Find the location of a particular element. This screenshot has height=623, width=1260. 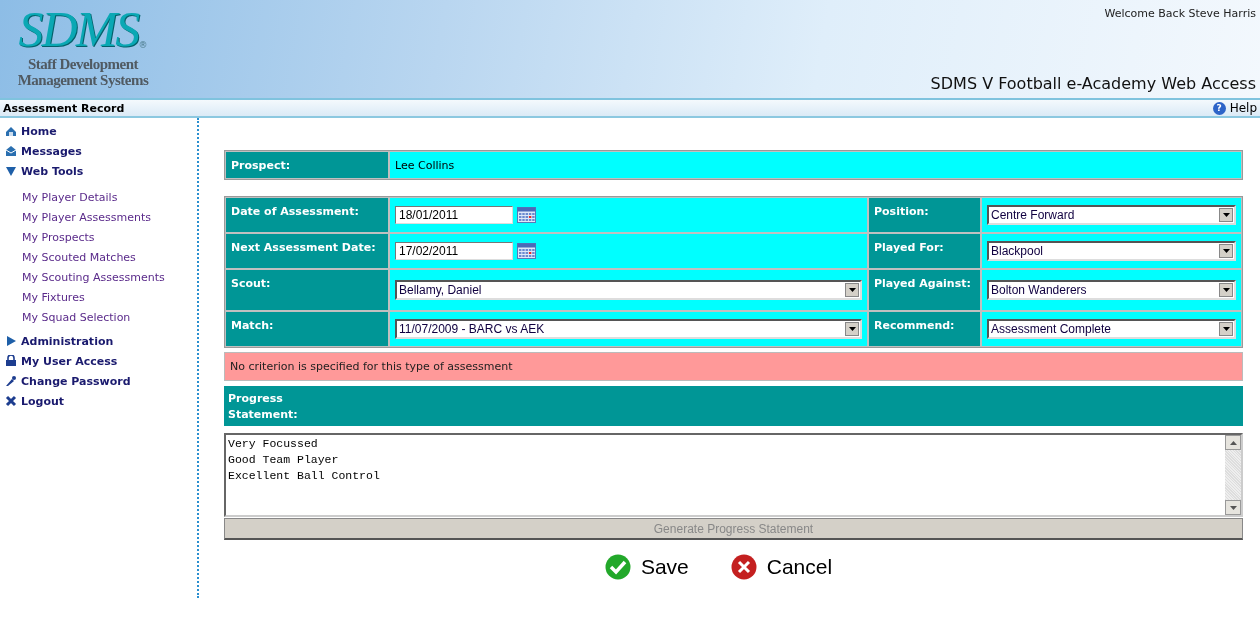

logo-subtitle: Staff Development Management Systems is located at coordinates (83, 72).